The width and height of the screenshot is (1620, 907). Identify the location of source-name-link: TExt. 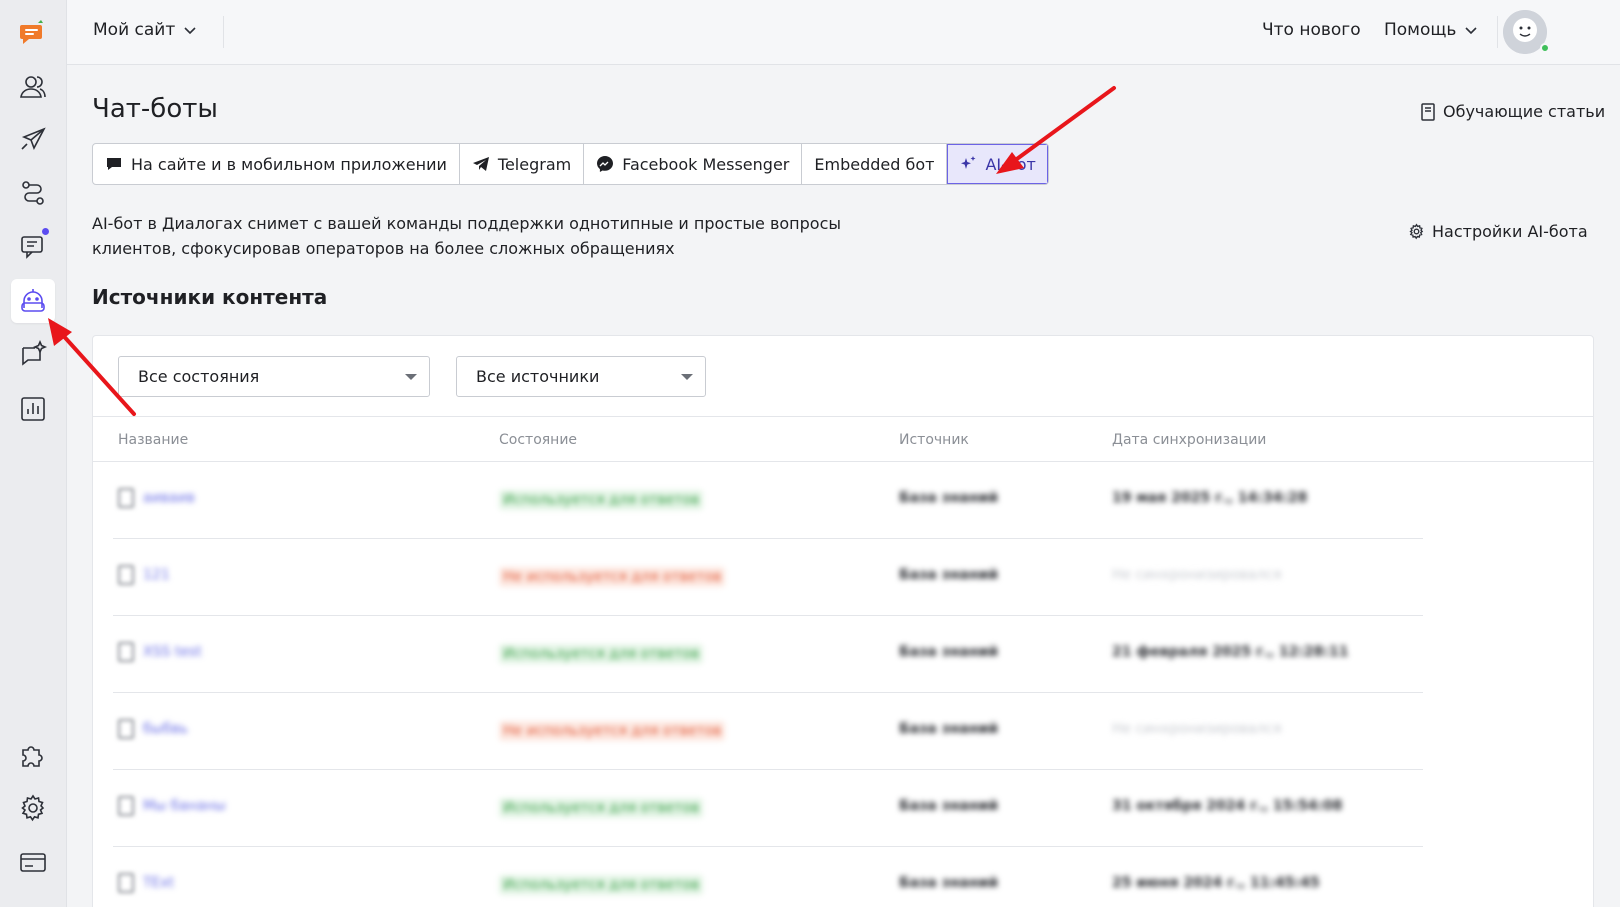
(158, 883).